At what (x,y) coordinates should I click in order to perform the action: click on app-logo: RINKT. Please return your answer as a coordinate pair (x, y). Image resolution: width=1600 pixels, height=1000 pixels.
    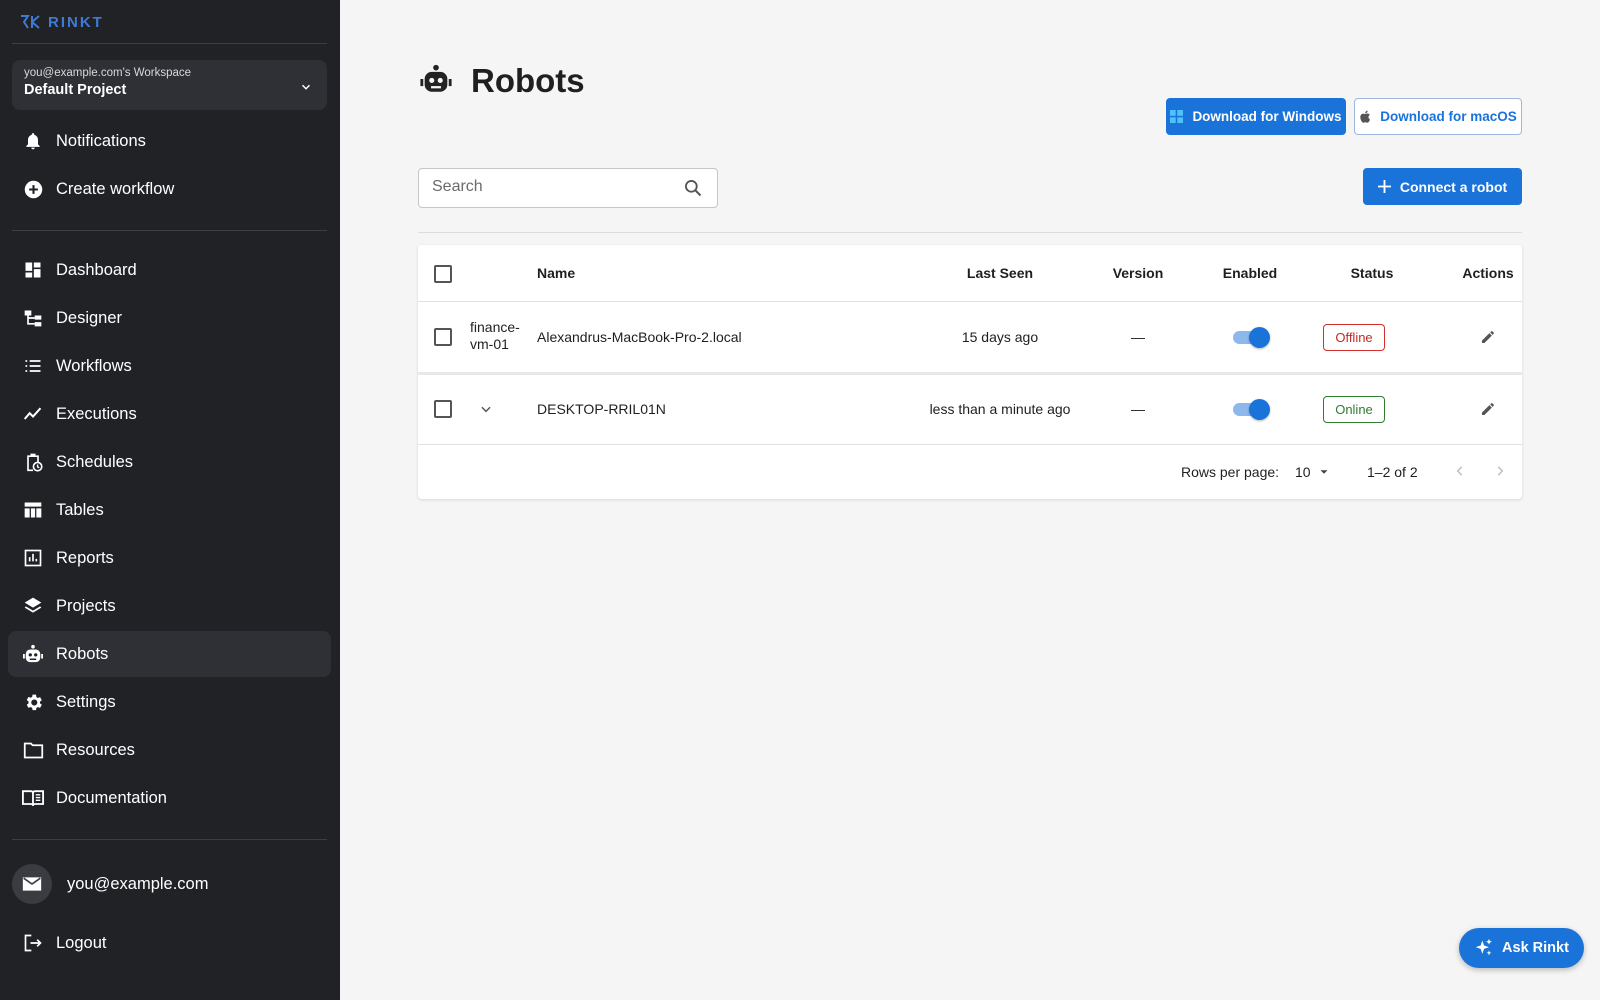
    Looking at the image, I should click on (62, 22).